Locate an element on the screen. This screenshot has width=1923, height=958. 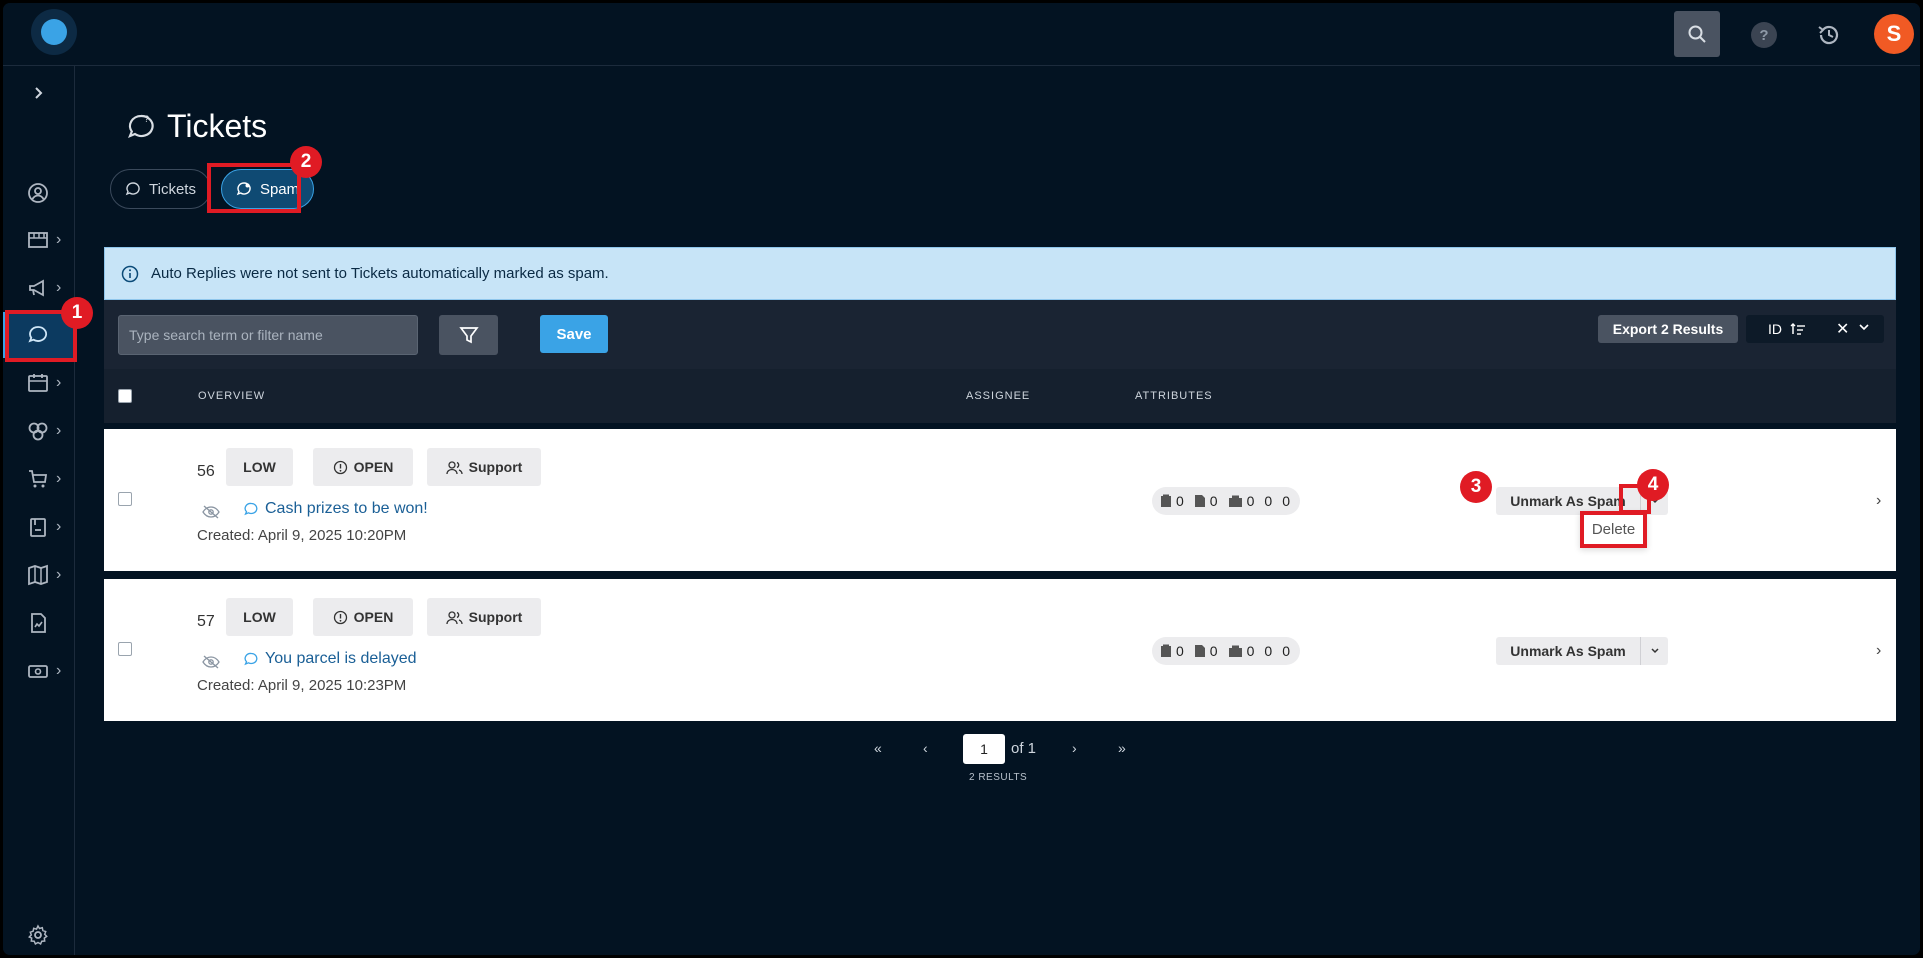
sidebar: › › › › › › › › is located at coordinates (39, 510).